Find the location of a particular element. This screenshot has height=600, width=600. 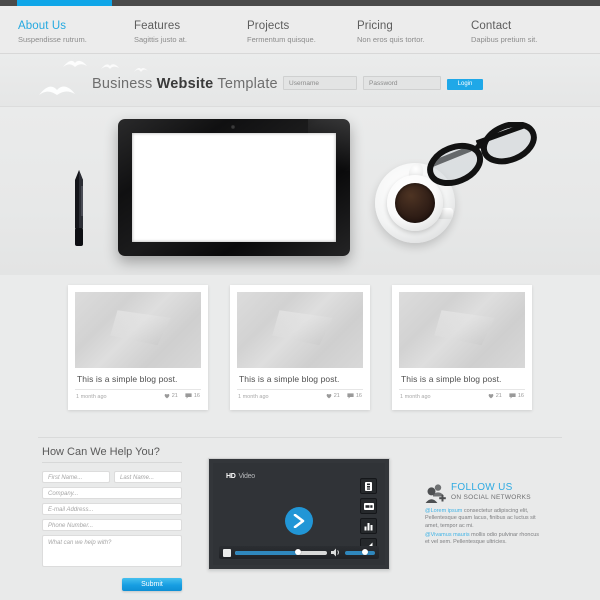

password-input: Password is located at coordinates (402, 83).